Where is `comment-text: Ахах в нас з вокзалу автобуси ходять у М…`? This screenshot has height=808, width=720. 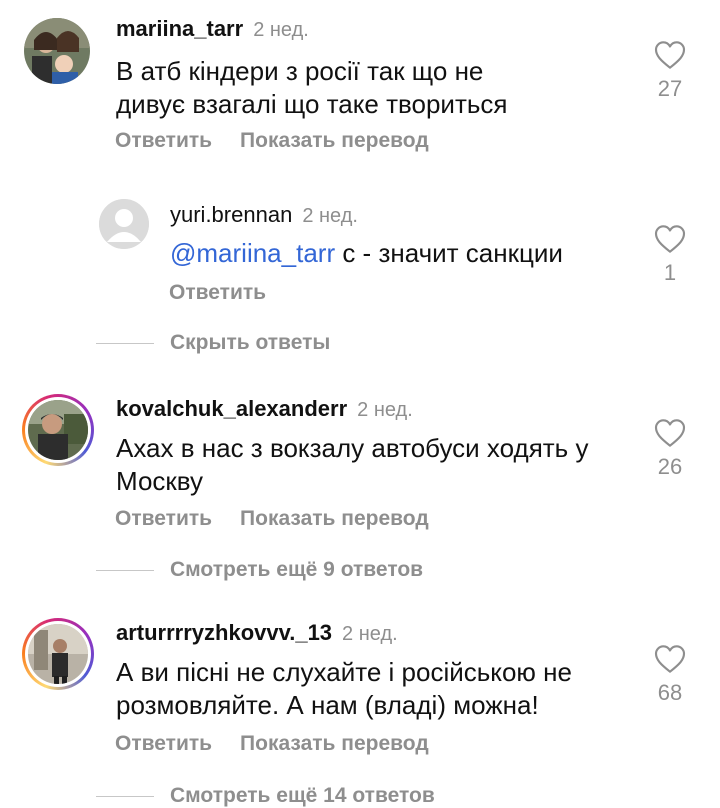 comment-text: Ахах в нас з вокзалу автобуси ходять у М… is located at coordinates (352, 464).